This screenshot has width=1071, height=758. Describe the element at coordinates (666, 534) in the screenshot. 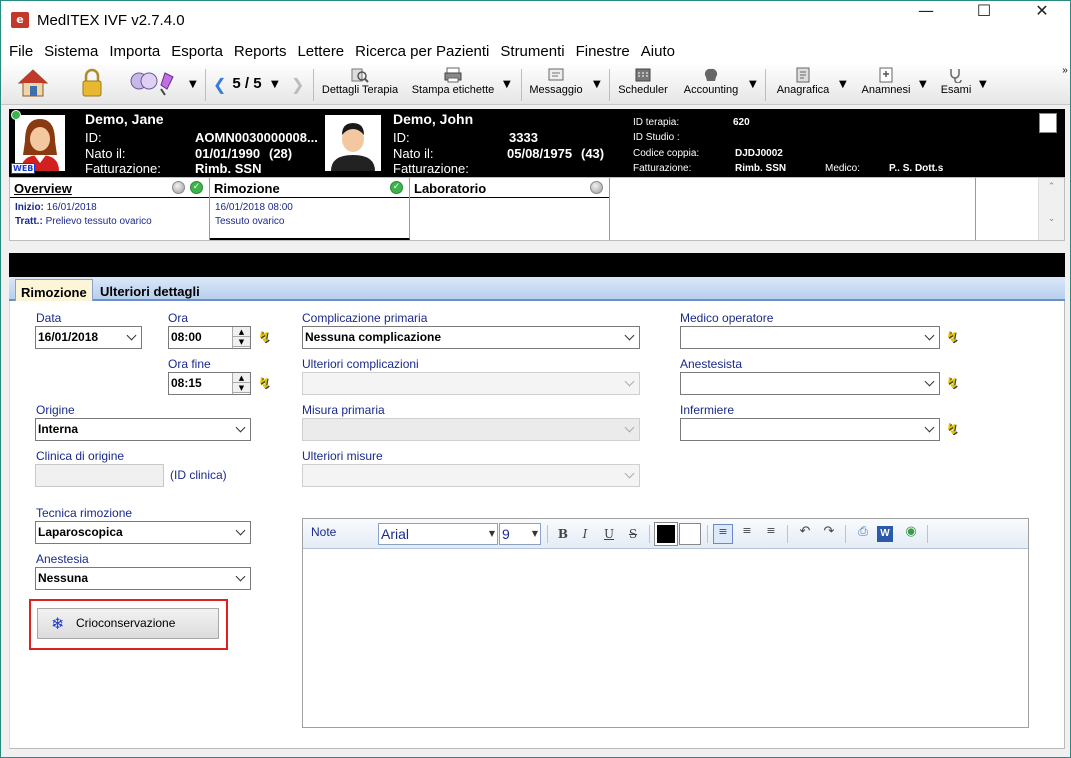

I see `text-color-swatch` at that location.